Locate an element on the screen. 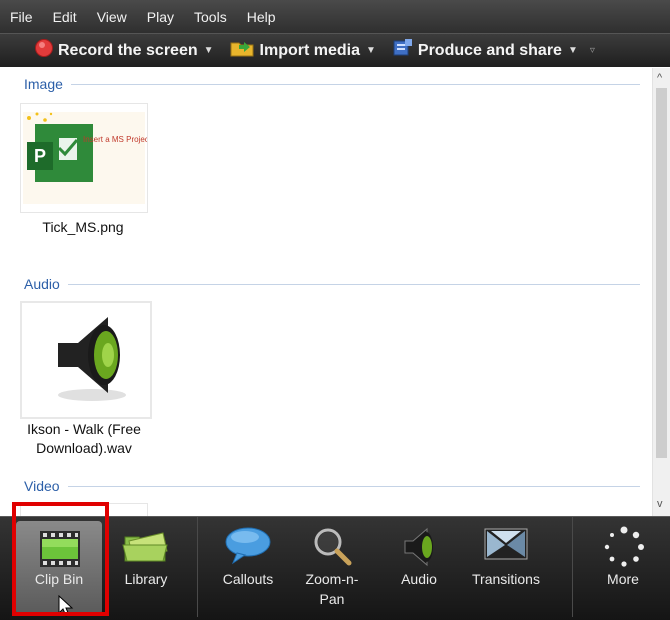 This screenshot has height=620, width=670. produce-share-label: Produce and share is located at coordinates (489, 50).